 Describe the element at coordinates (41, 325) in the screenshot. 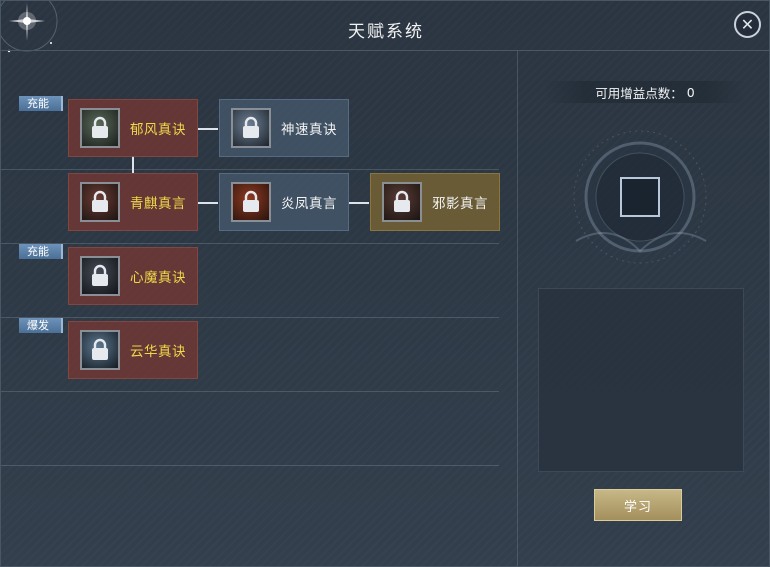

I see `category-tag-burst: 爆发` at that location.